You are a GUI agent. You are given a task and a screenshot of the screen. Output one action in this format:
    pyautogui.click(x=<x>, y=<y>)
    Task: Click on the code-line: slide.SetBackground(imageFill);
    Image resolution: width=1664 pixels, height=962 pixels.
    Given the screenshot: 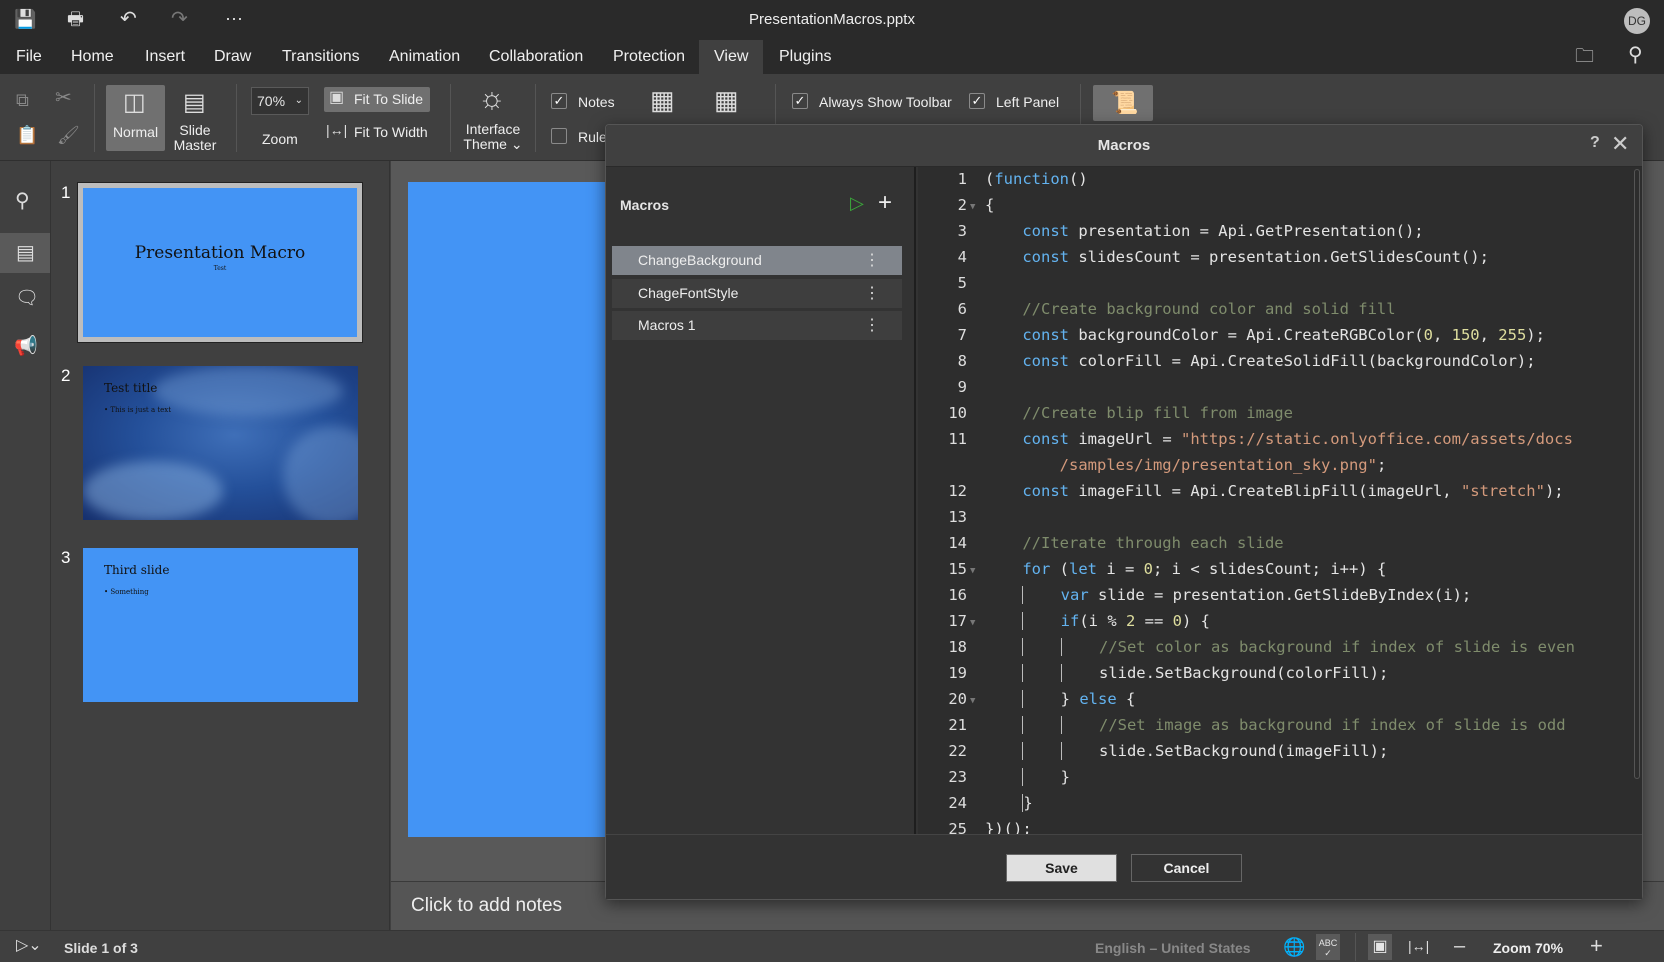 What is the action you would take?
    pyautogui.click(x=1186, y=751)
    